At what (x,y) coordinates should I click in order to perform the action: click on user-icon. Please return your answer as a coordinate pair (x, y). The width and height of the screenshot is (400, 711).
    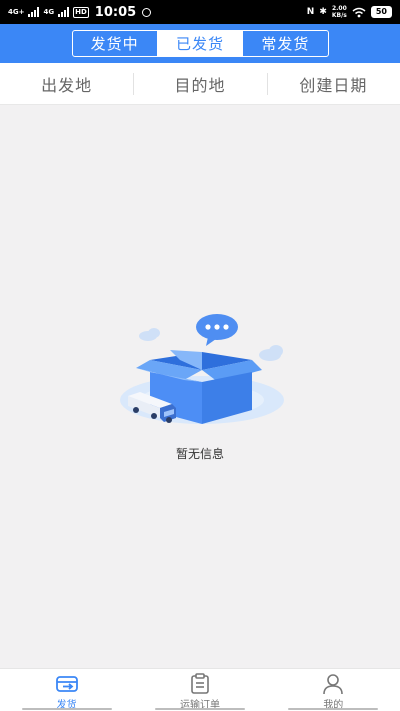
    Looking at the image, I should click on (333, 684).